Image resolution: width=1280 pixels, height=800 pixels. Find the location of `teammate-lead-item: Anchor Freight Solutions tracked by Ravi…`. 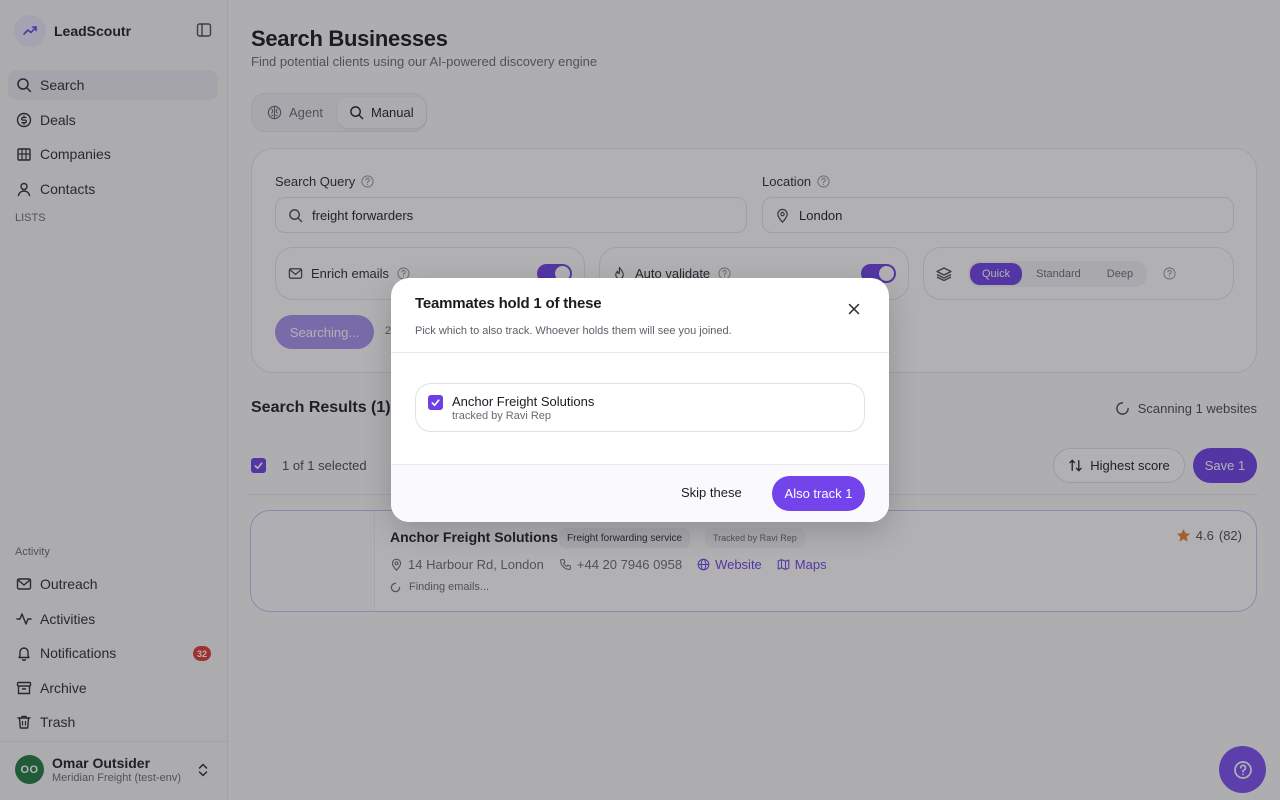

teammate-lead-item: Anchor Freight Solutions tracked by Ravi… is located at coordinates (640, 407).